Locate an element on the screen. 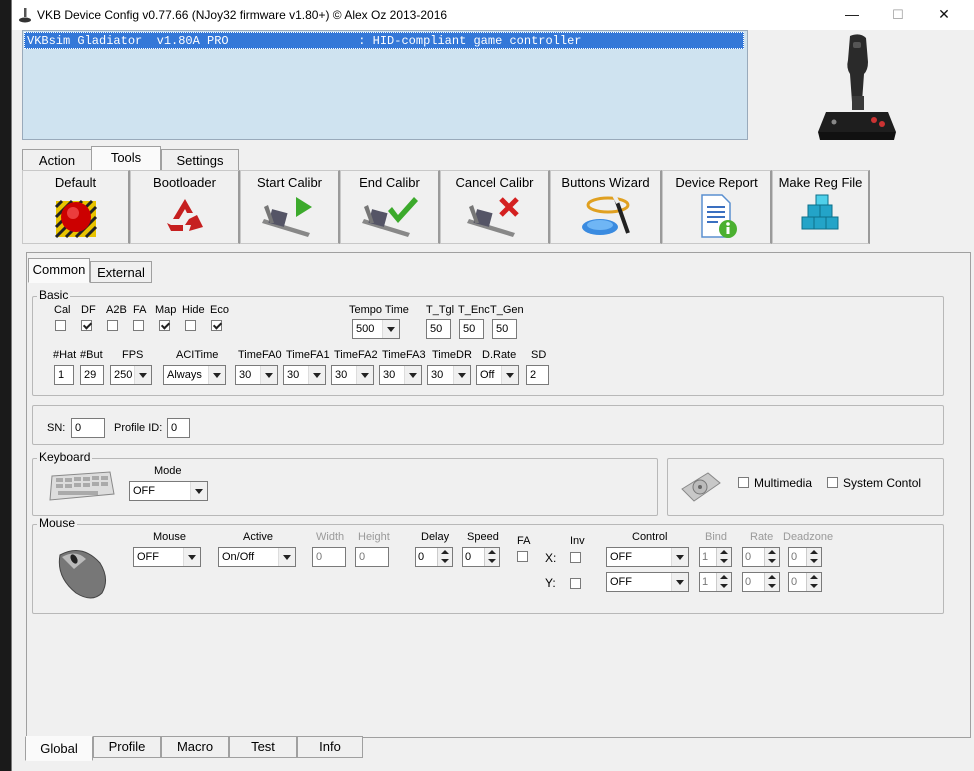  tab-test: Test is located at coordinates (263, 747).